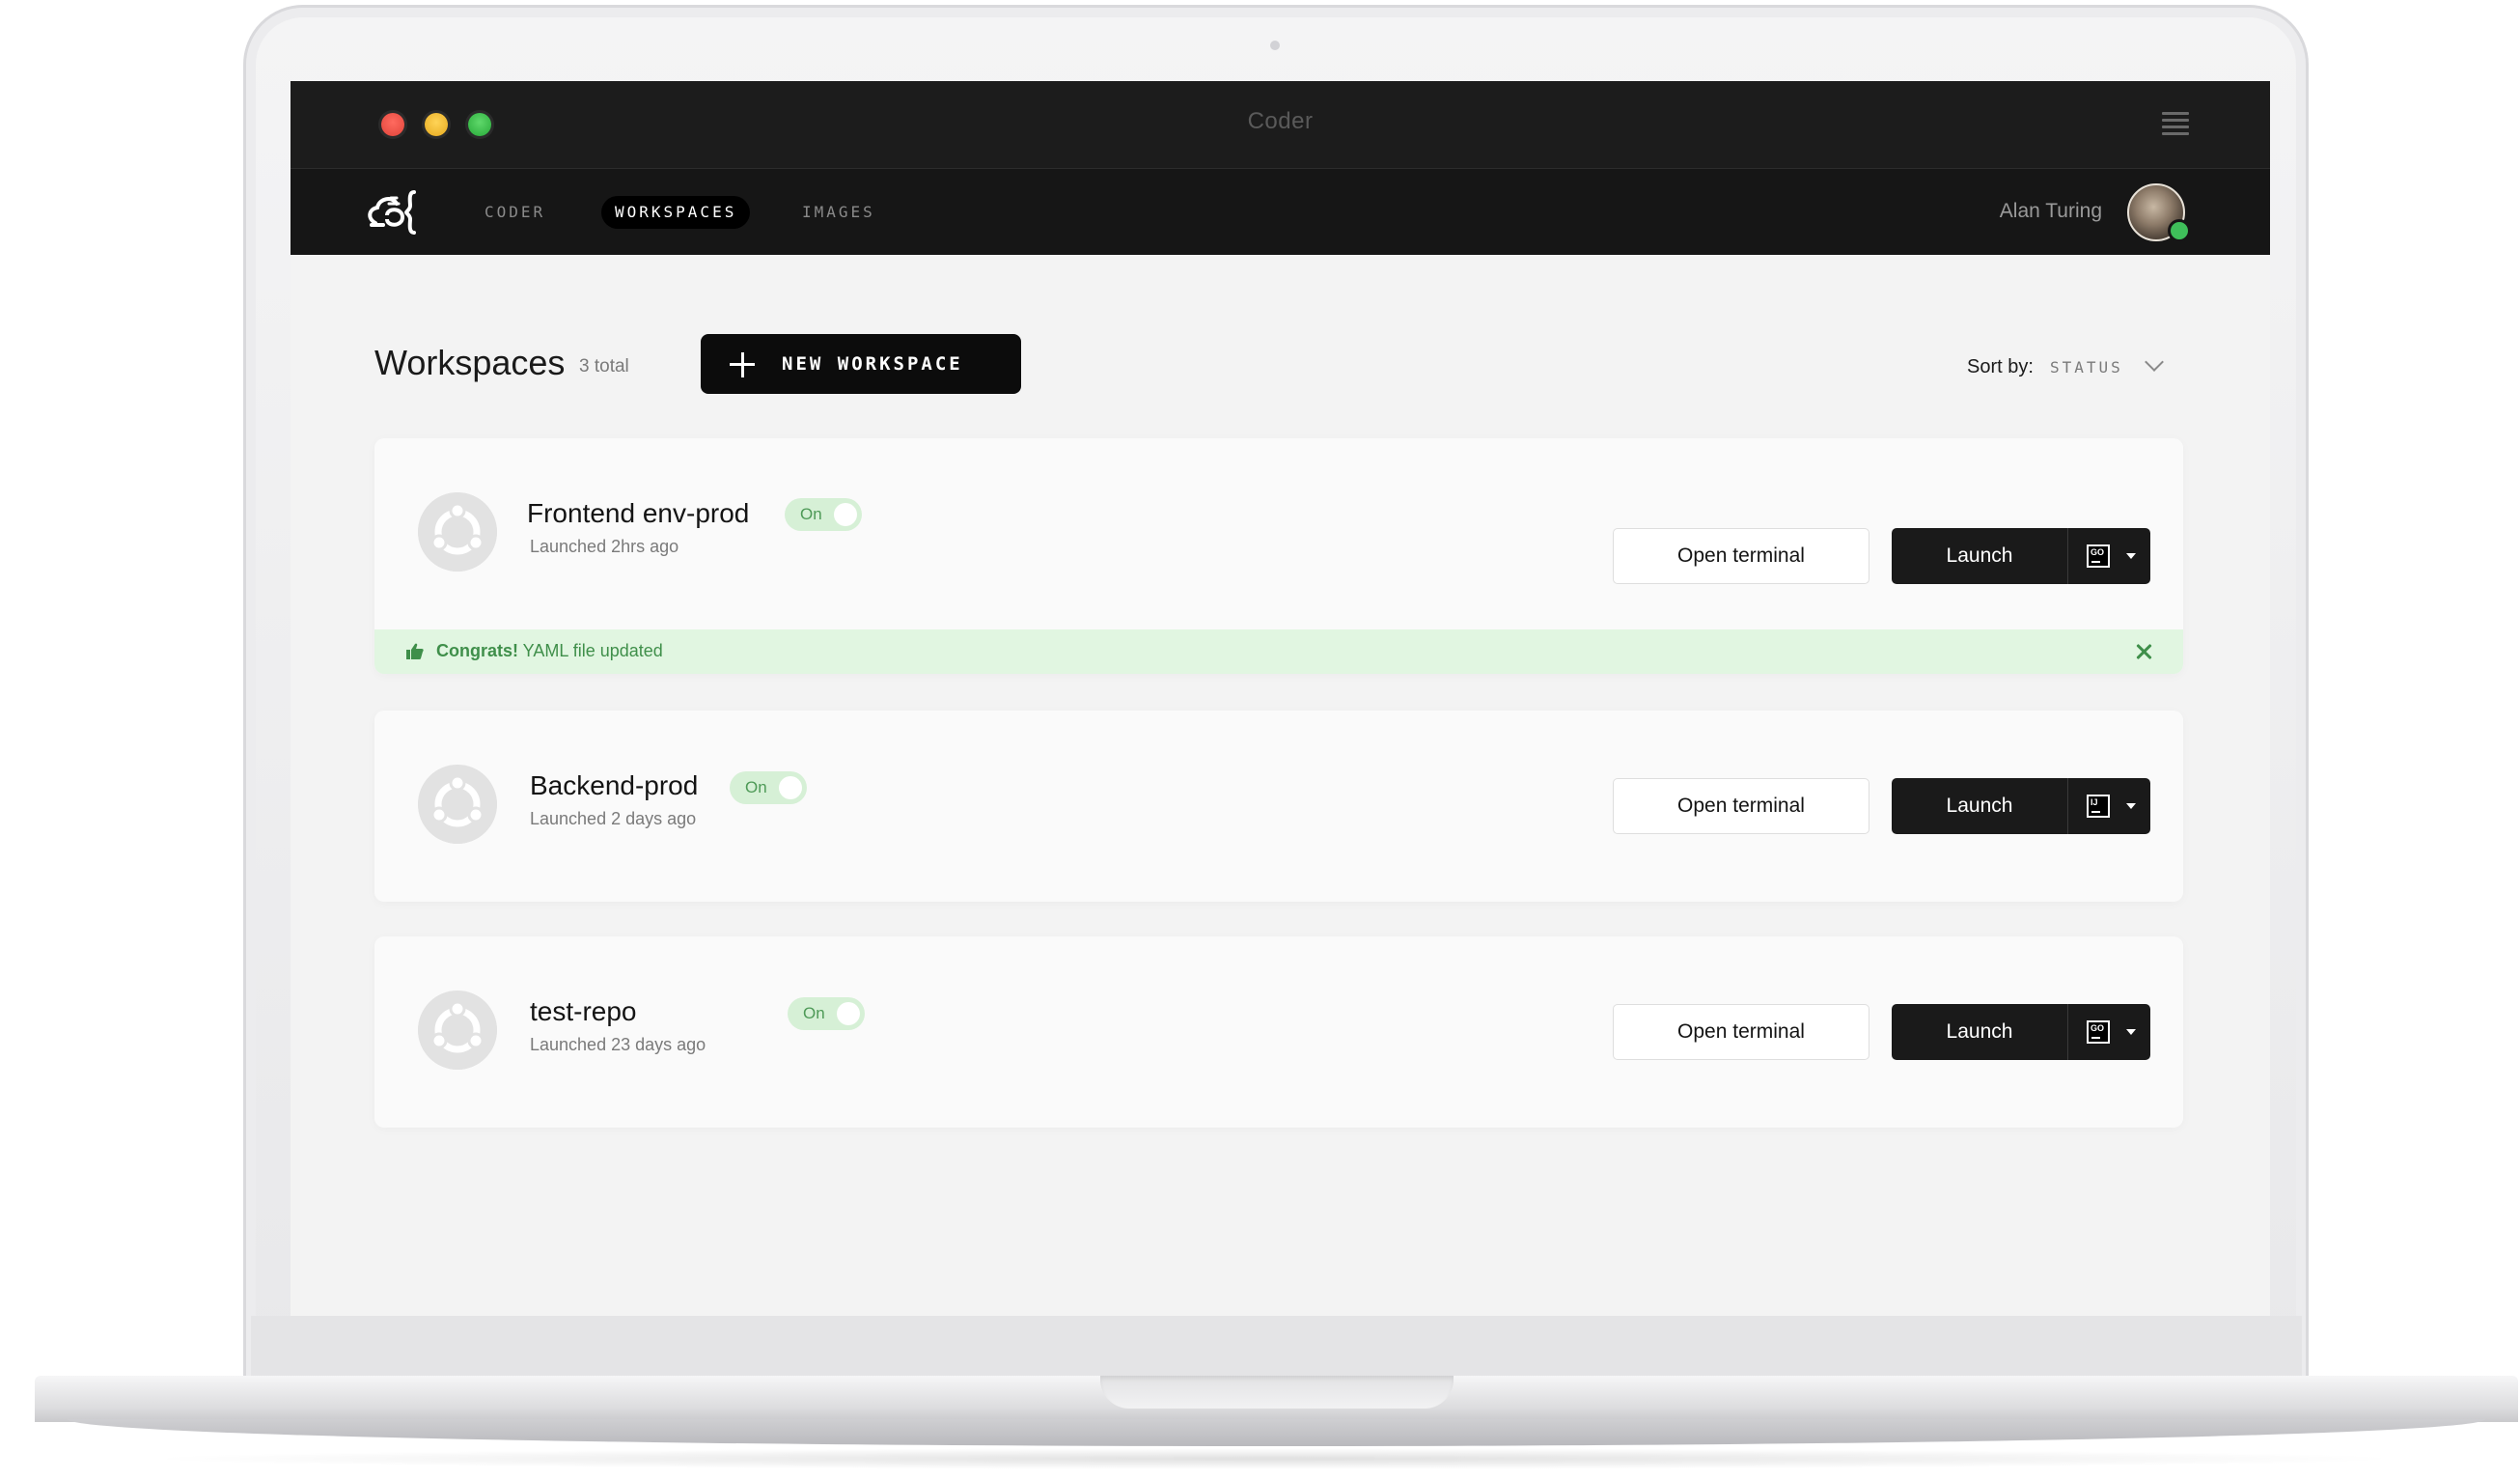 The height and width of the screenshot is (1479, 2520). What do you see at coordinates (1278, 651) in the screenshot?
I see `success-banner: Congrats! YAML file updated` at bounding box center [1278, 651].